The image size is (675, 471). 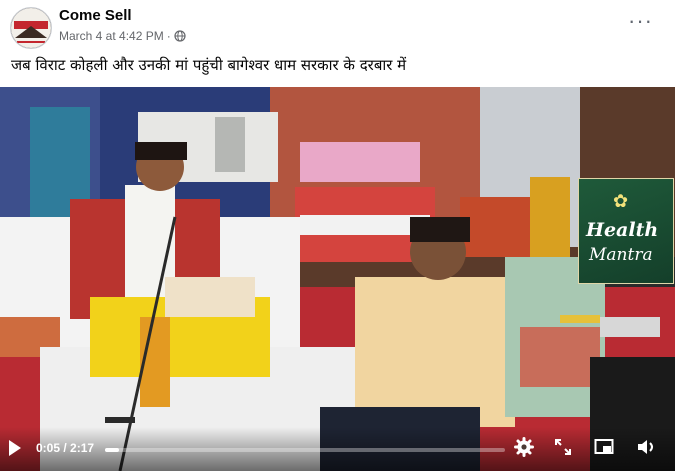 What do you see at coordinates (82, 448) in the screenshot?
I see `duration: 2:17` at bounding box center [82, 448].